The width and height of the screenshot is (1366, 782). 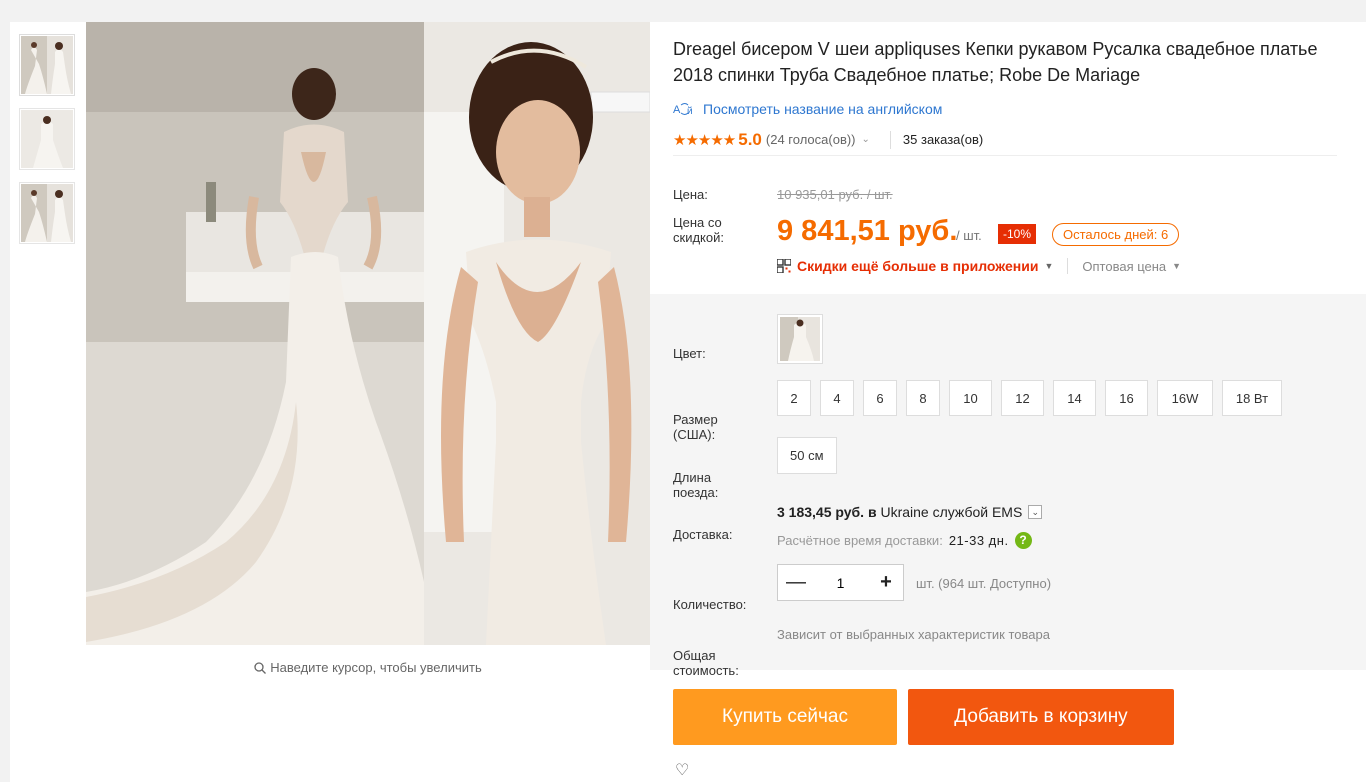 What do you see at coordinates (917, 266) in the screenshot?
I see `app-discount-link: Скидки ещё больше в приложении` at bounding box center [917, 266].